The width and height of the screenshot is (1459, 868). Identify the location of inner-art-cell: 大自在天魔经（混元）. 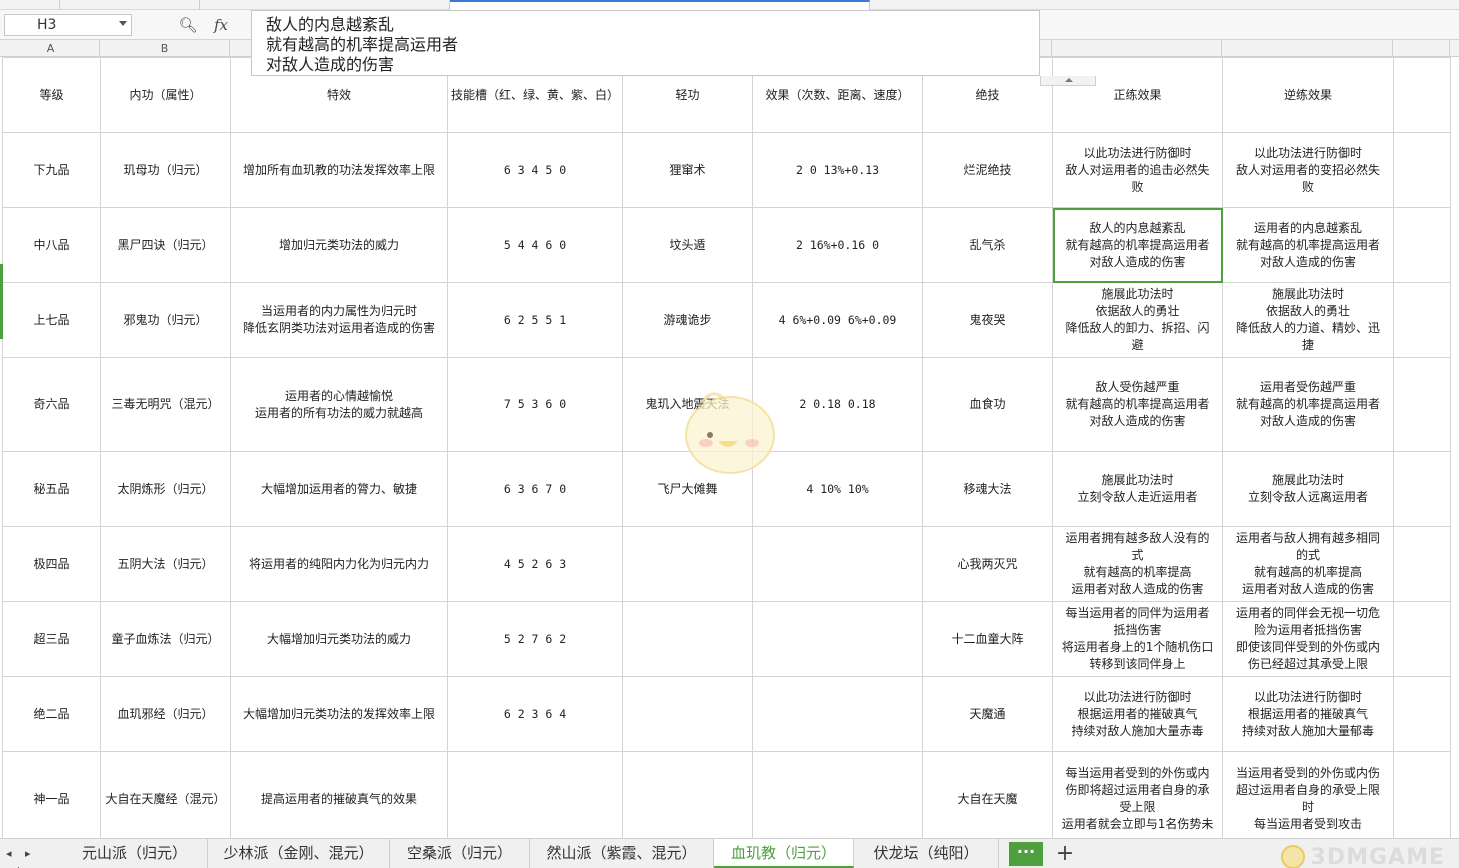
(165, 794).